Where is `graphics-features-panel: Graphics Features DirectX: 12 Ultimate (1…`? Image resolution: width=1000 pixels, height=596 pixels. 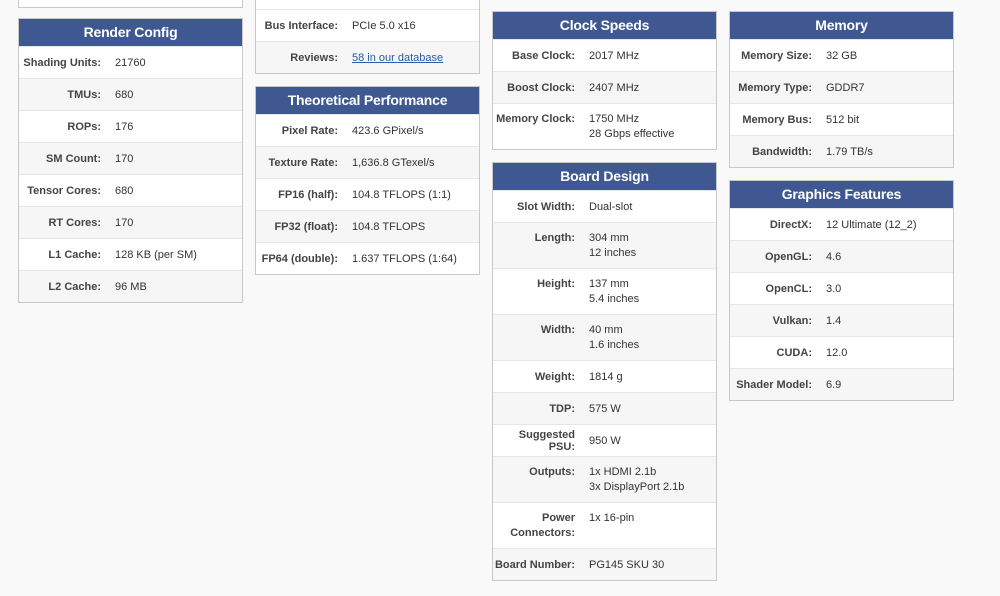 graphics-features-panel: Graphics Features DirectX: 12 Ultimate (1… is located at coordinates (841, 290).